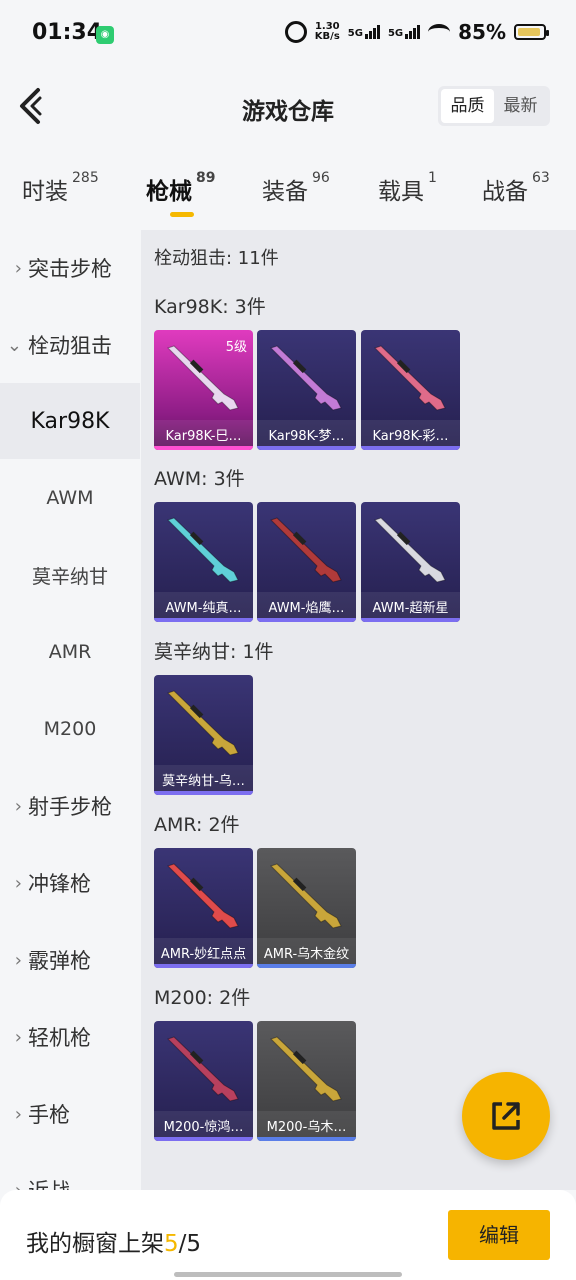  I want to click on weapon-card: AMR-乌木金纹, so click(306, 908).